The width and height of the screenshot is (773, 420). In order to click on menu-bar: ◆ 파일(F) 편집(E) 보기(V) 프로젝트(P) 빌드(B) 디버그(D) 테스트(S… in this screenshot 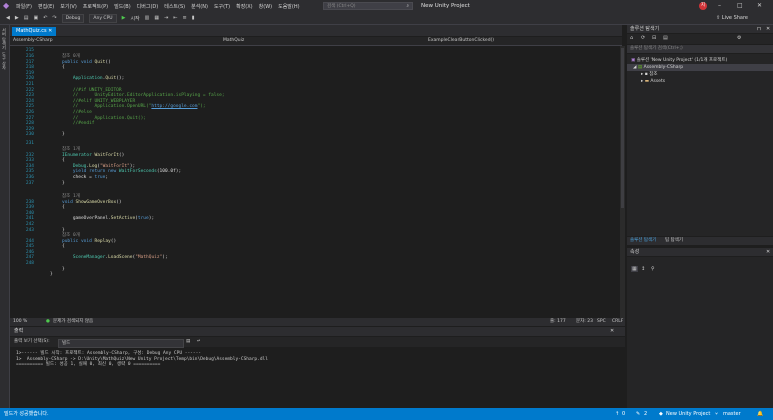, I will do `click(386, 6)`.